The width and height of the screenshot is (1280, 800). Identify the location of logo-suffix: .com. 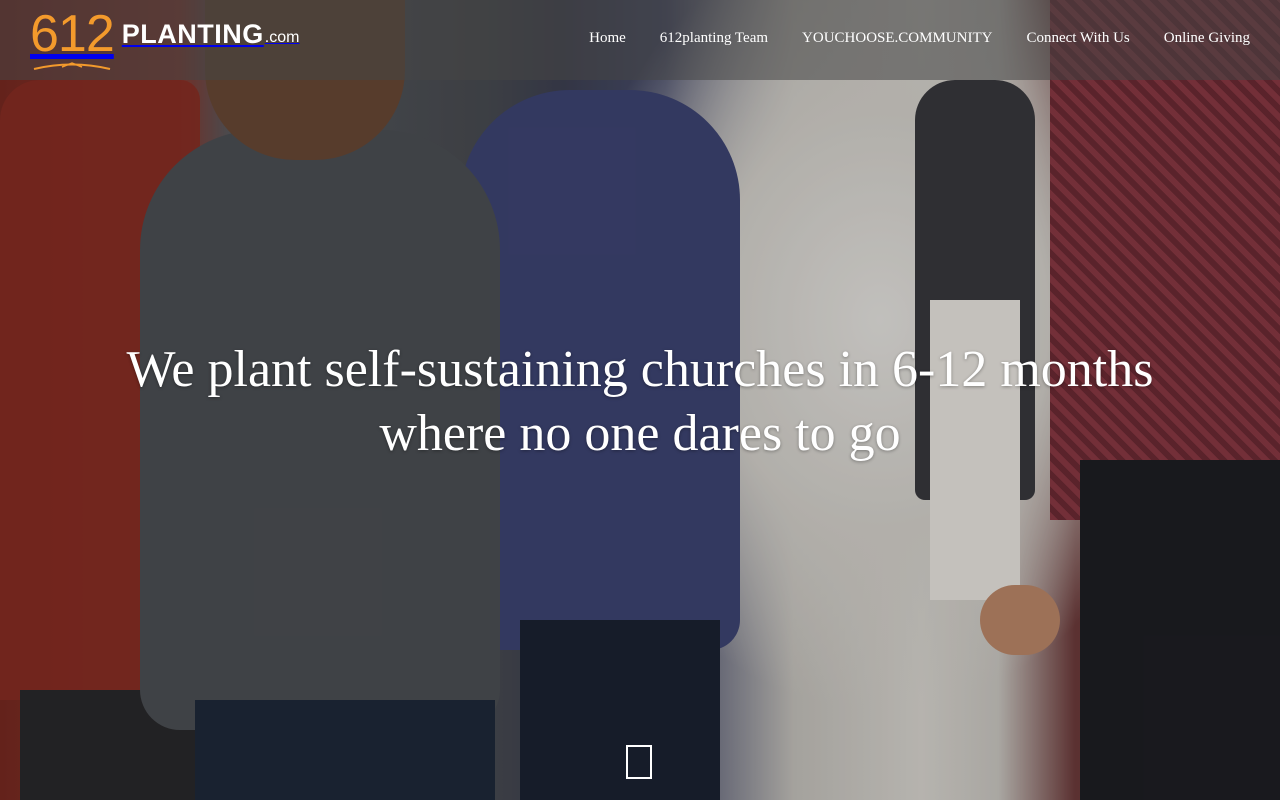
(282, 37).